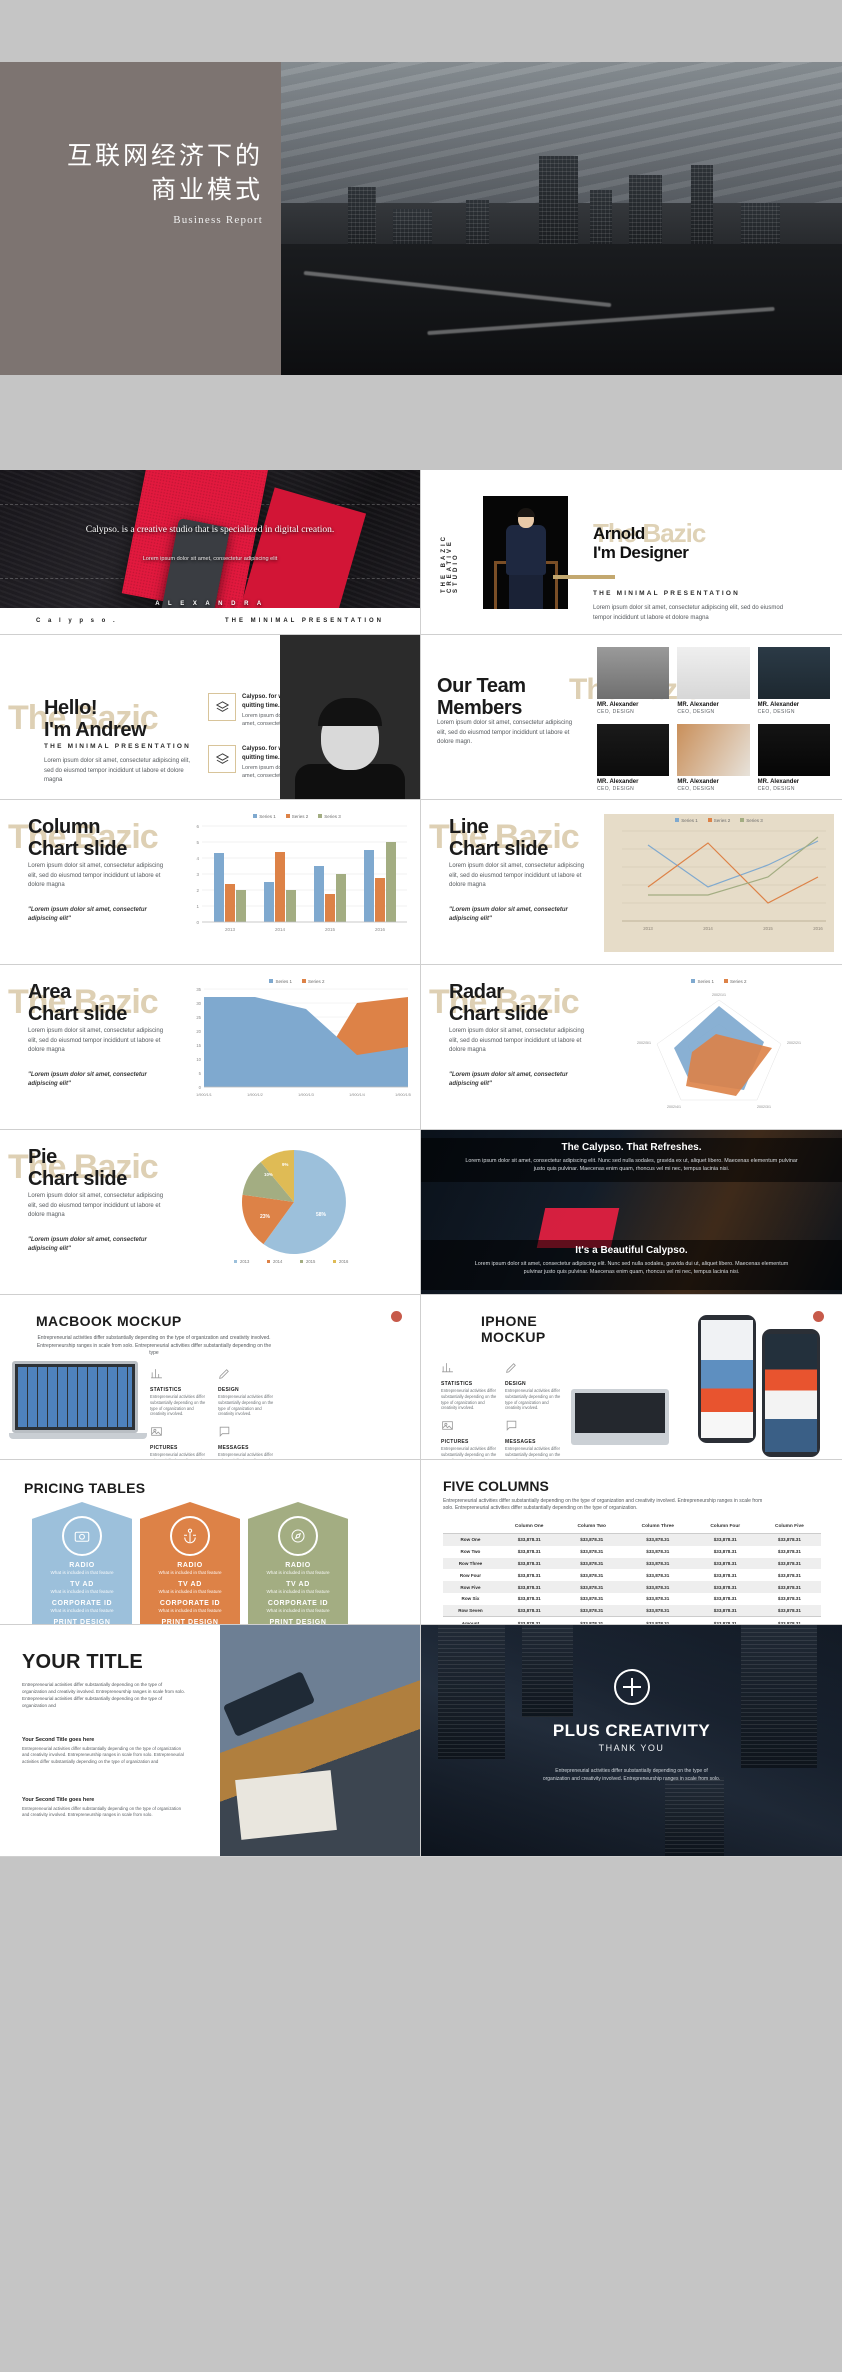  I want to click on feature-title: MESSAGES, so click(520, 1442).